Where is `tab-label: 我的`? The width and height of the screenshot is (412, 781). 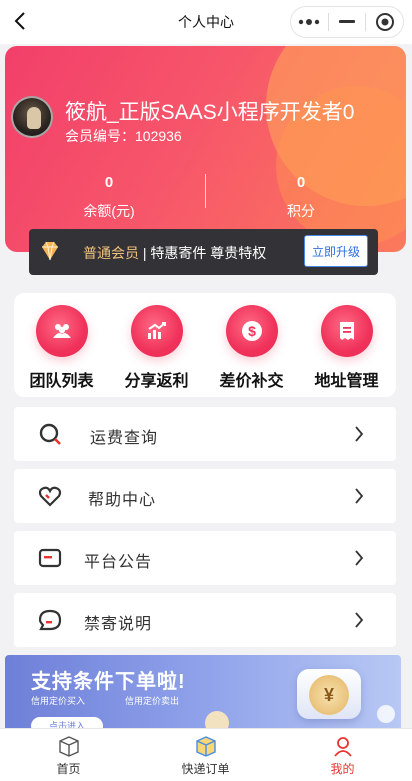 tab-label: 我的 is located at coordinates (342, 769).